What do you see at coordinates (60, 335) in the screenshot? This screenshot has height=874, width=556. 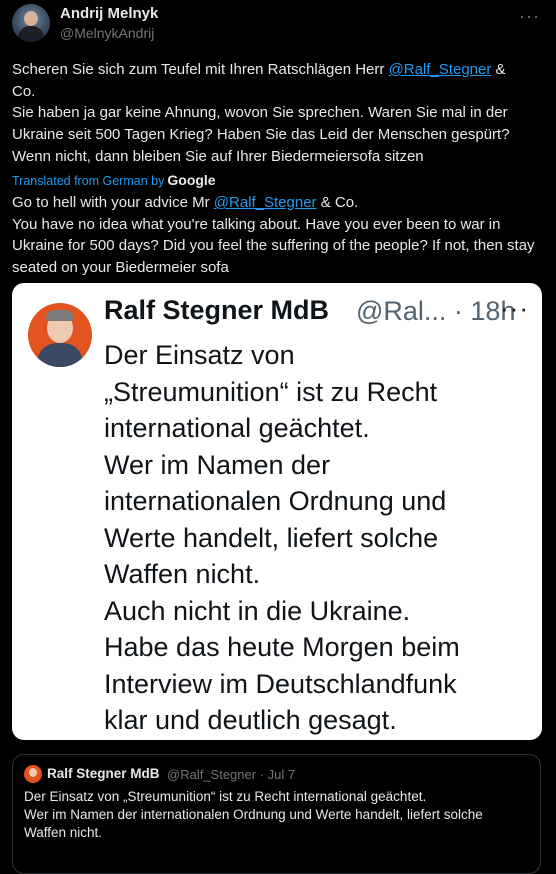 I see `card-avatar` at bounding box center [60, 335].